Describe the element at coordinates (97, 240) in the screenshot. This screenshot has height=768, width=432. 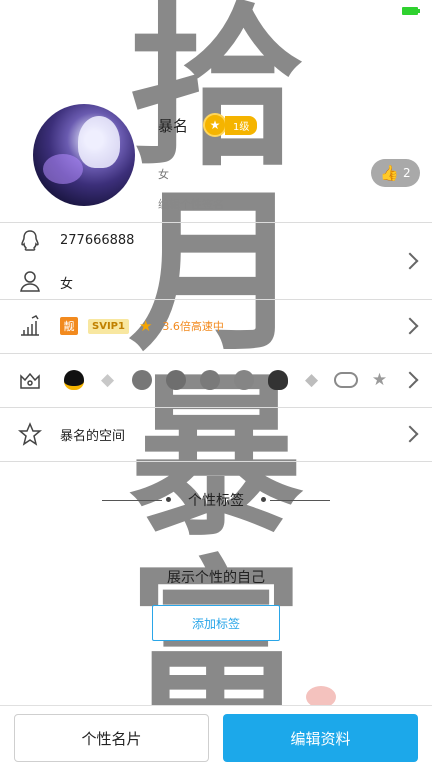
I see `qq-number: 277666888` at that location.